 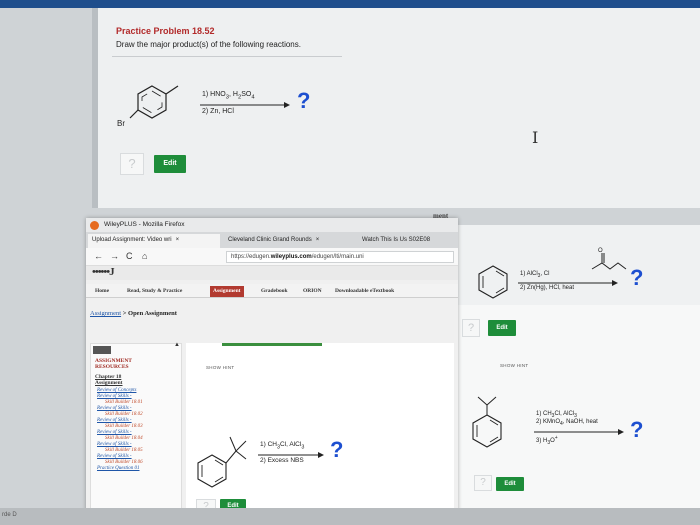 I want to click on wileyplus-logo: ••••••J, so click(x=103, y=272).